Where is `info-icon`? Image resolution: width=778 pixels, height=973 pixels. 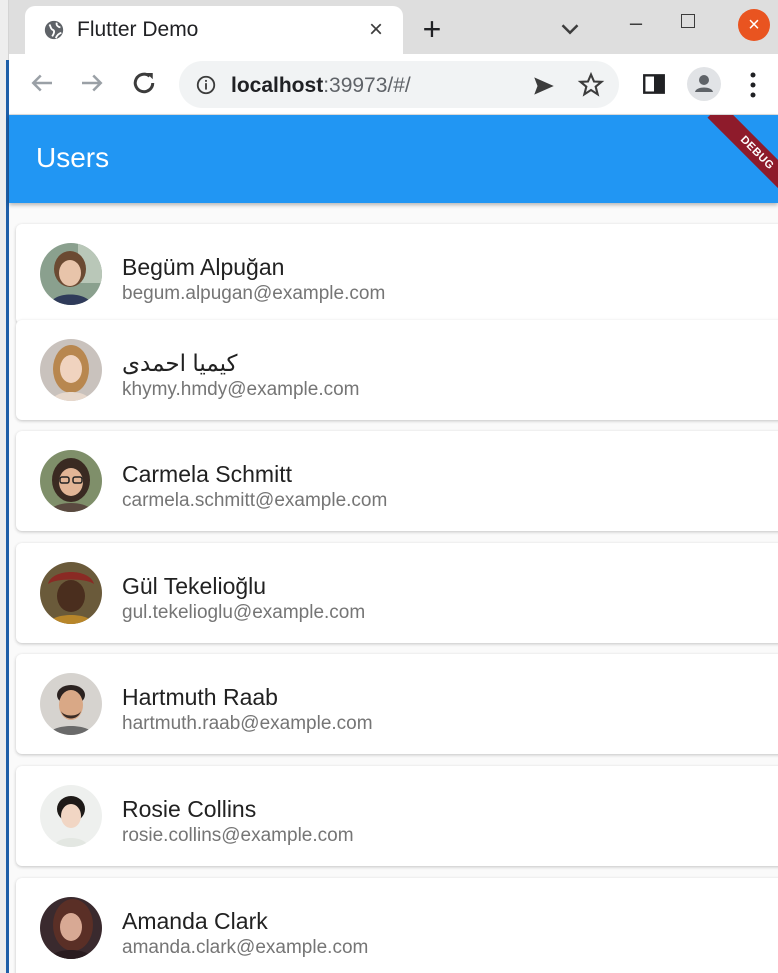 info-icon is located at coordinates (206, 85).